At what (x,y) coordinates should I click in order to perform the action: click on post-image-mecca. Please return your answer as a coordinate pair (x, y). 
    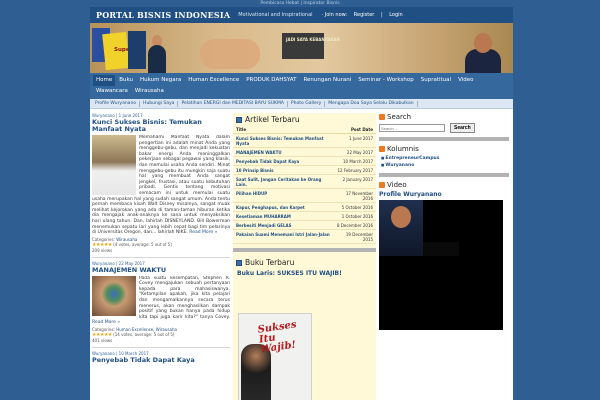
    Looking at the image, I should click on (114, 165).